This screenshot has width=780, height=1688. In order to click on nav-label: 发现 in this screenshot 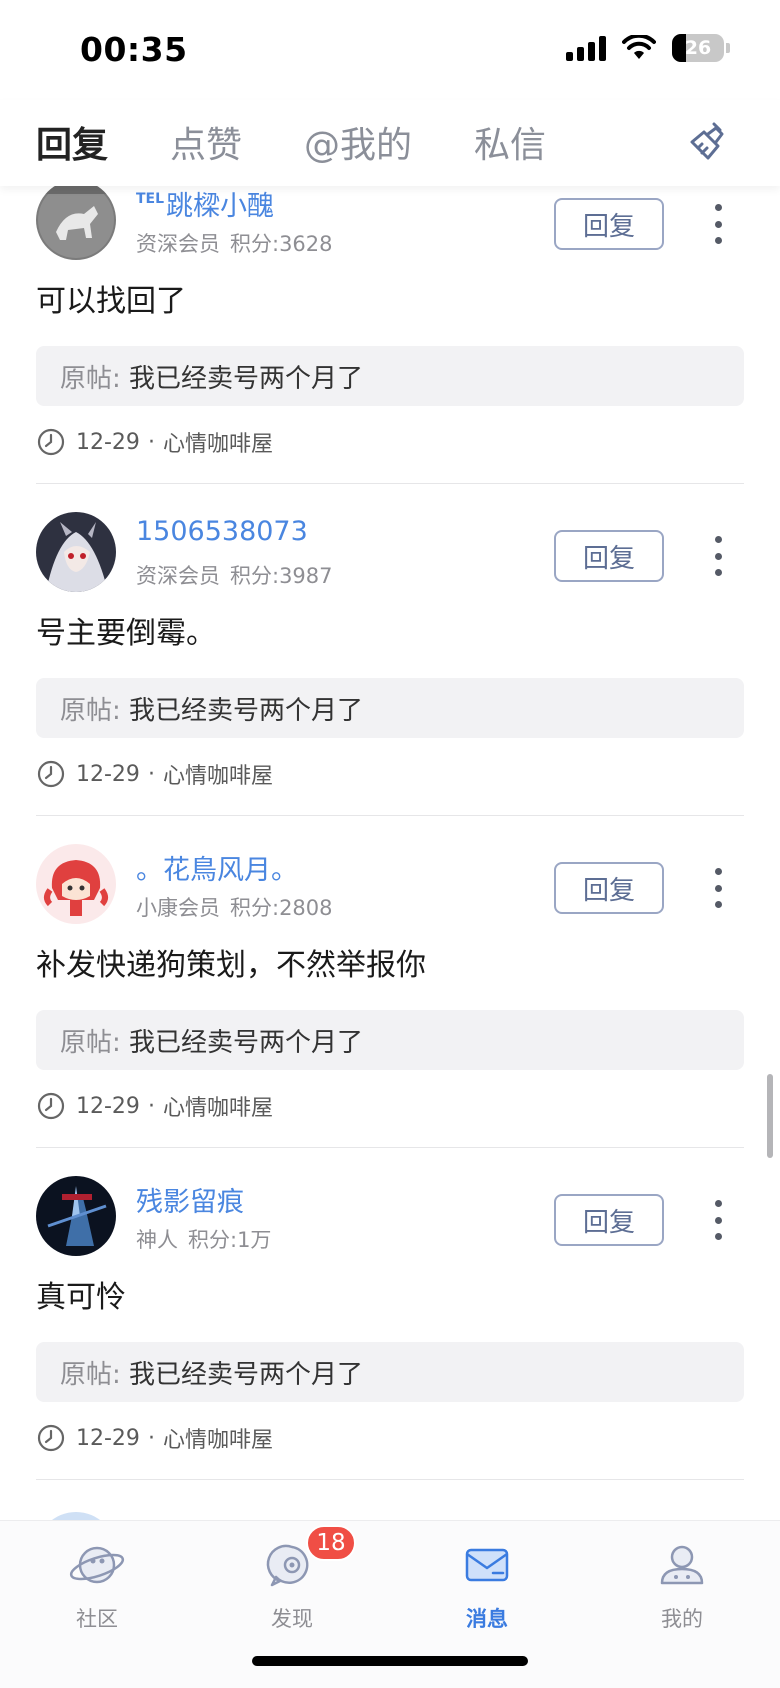, I will do `click(292, 1619)`.